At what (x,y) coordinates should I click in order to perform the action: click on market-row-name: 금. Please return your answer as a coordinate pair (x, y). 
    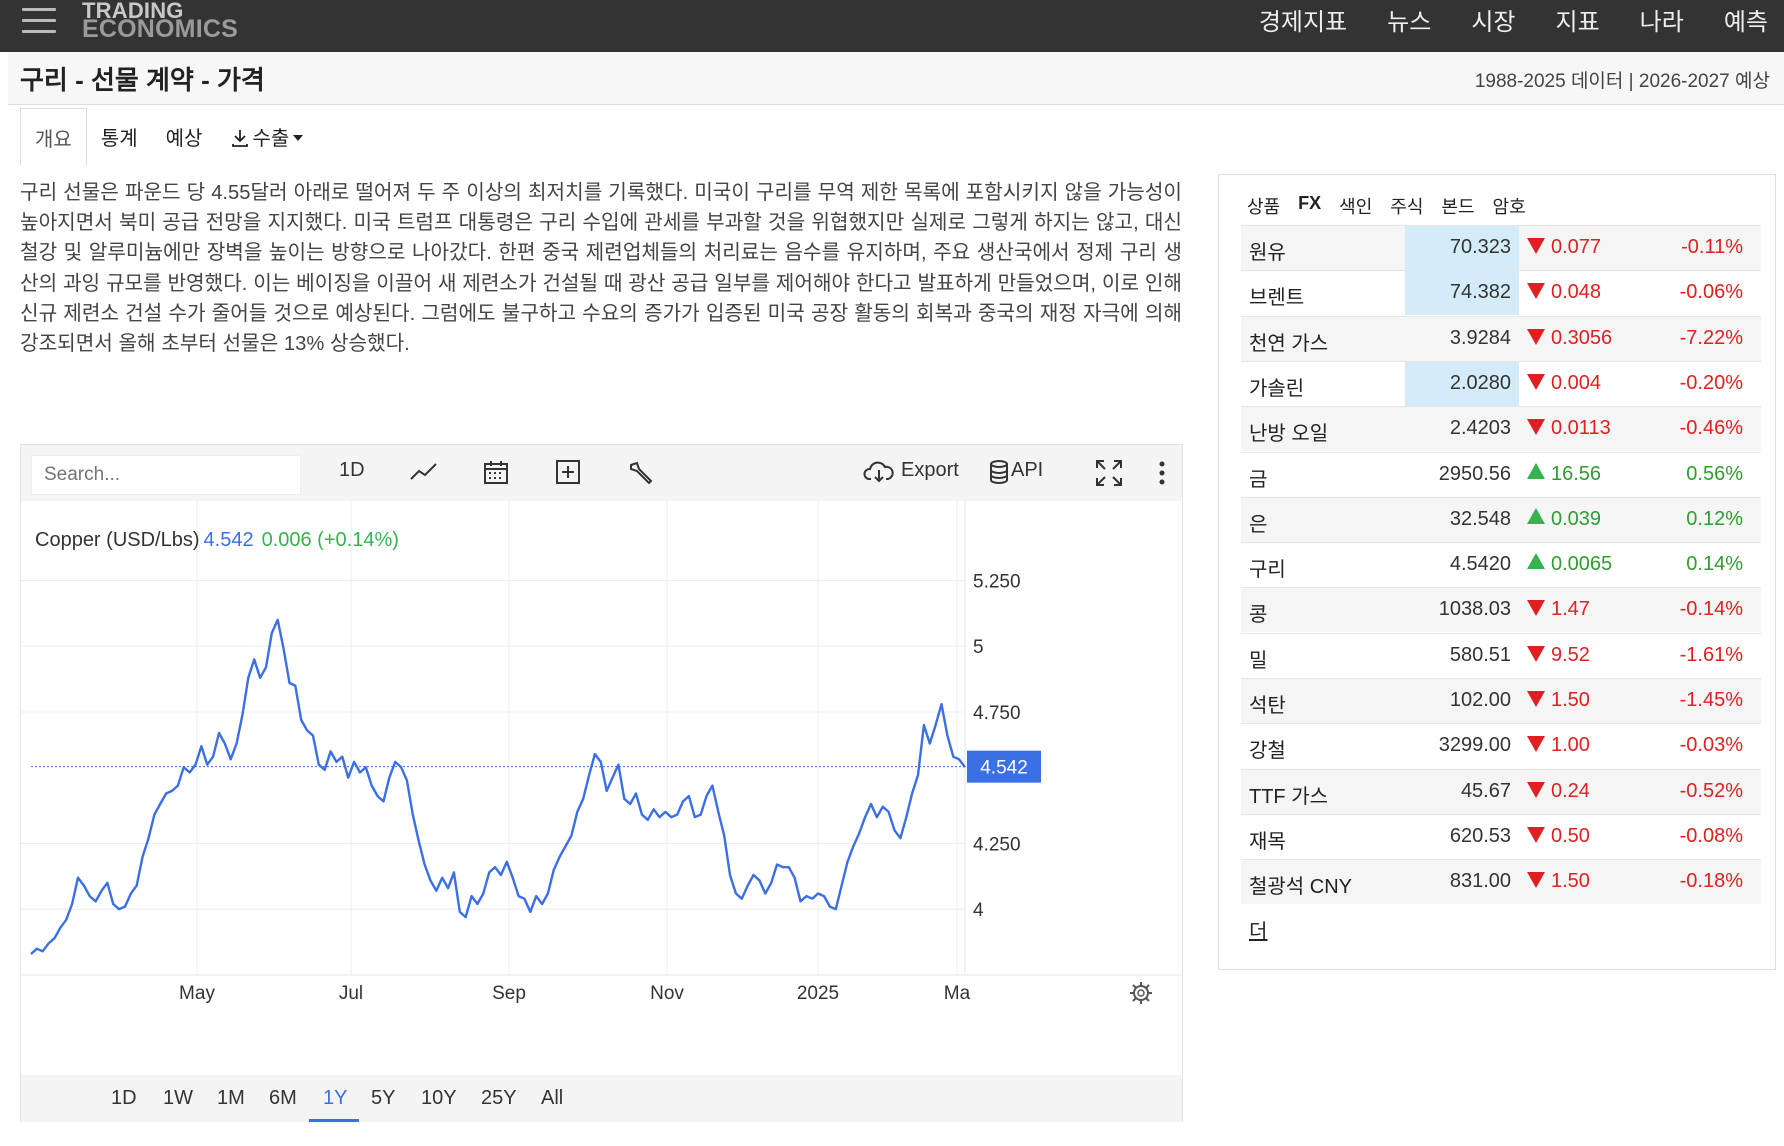
    Looking at the image, I should click on (1258, 477).